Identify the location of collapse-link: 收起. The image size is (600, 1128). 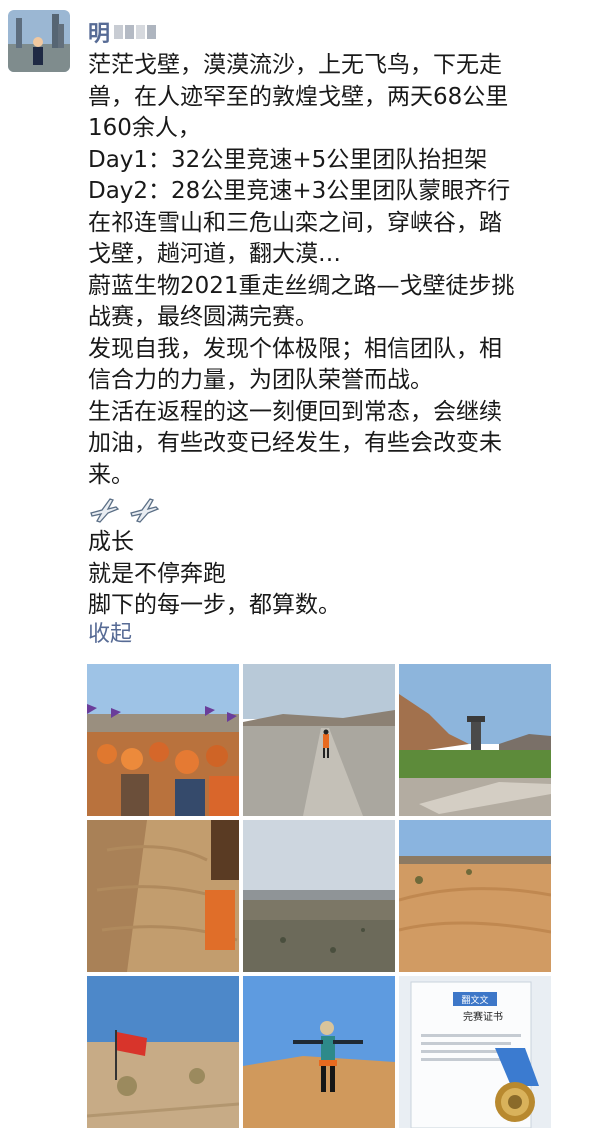
(110, 632).